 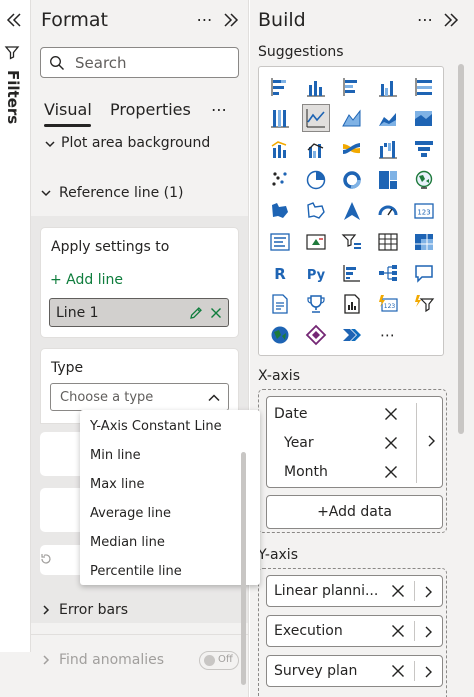 What do you see at coordinates (306, 472) in the screenshot?
I see `field-month: Month` at bounding box center [306, 472].